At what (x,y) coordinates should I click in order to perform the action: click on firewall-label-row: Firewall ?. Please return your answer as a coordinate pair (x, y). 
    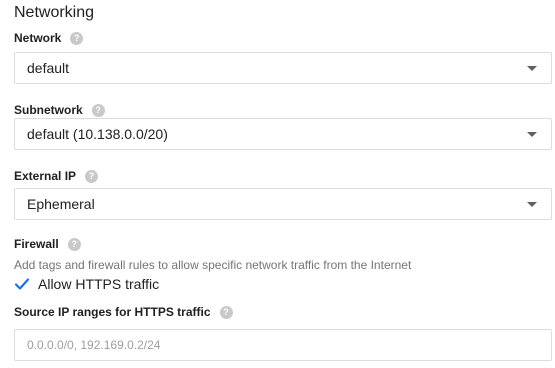
    Looking at the image, I should click on (47, 244).